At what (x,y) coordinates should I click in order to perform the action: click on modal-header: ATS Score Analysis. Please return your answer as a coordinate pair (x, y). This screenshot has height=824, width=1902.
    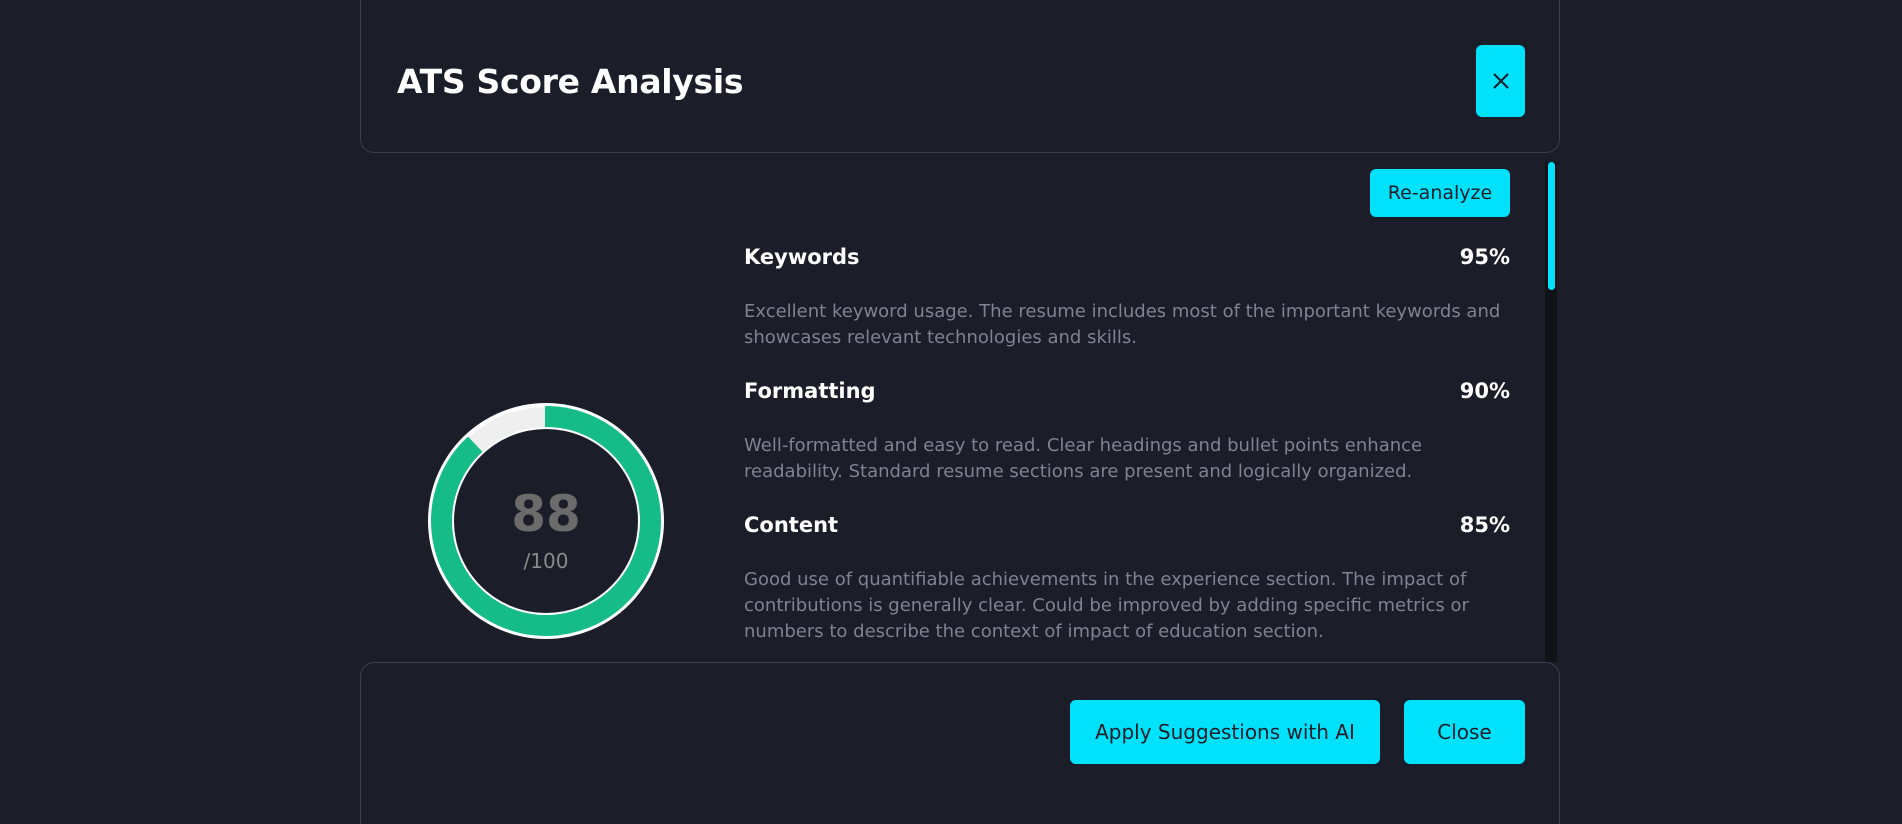
    Looking at the image, I should click on (960, 76).